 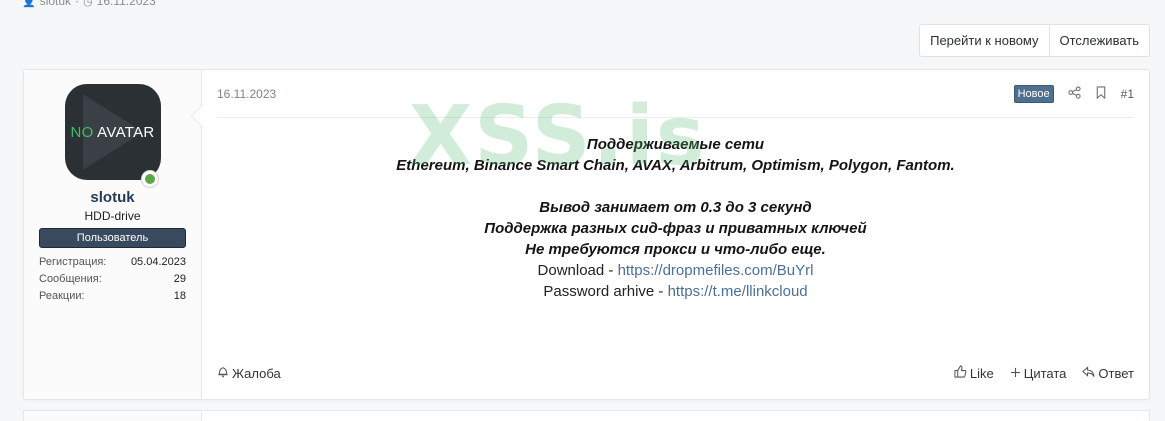 What do you see at coordinates (126, 4) in the screenshot?
I see `thread-date: 16.11.2023` at bounding box center [126, 4].